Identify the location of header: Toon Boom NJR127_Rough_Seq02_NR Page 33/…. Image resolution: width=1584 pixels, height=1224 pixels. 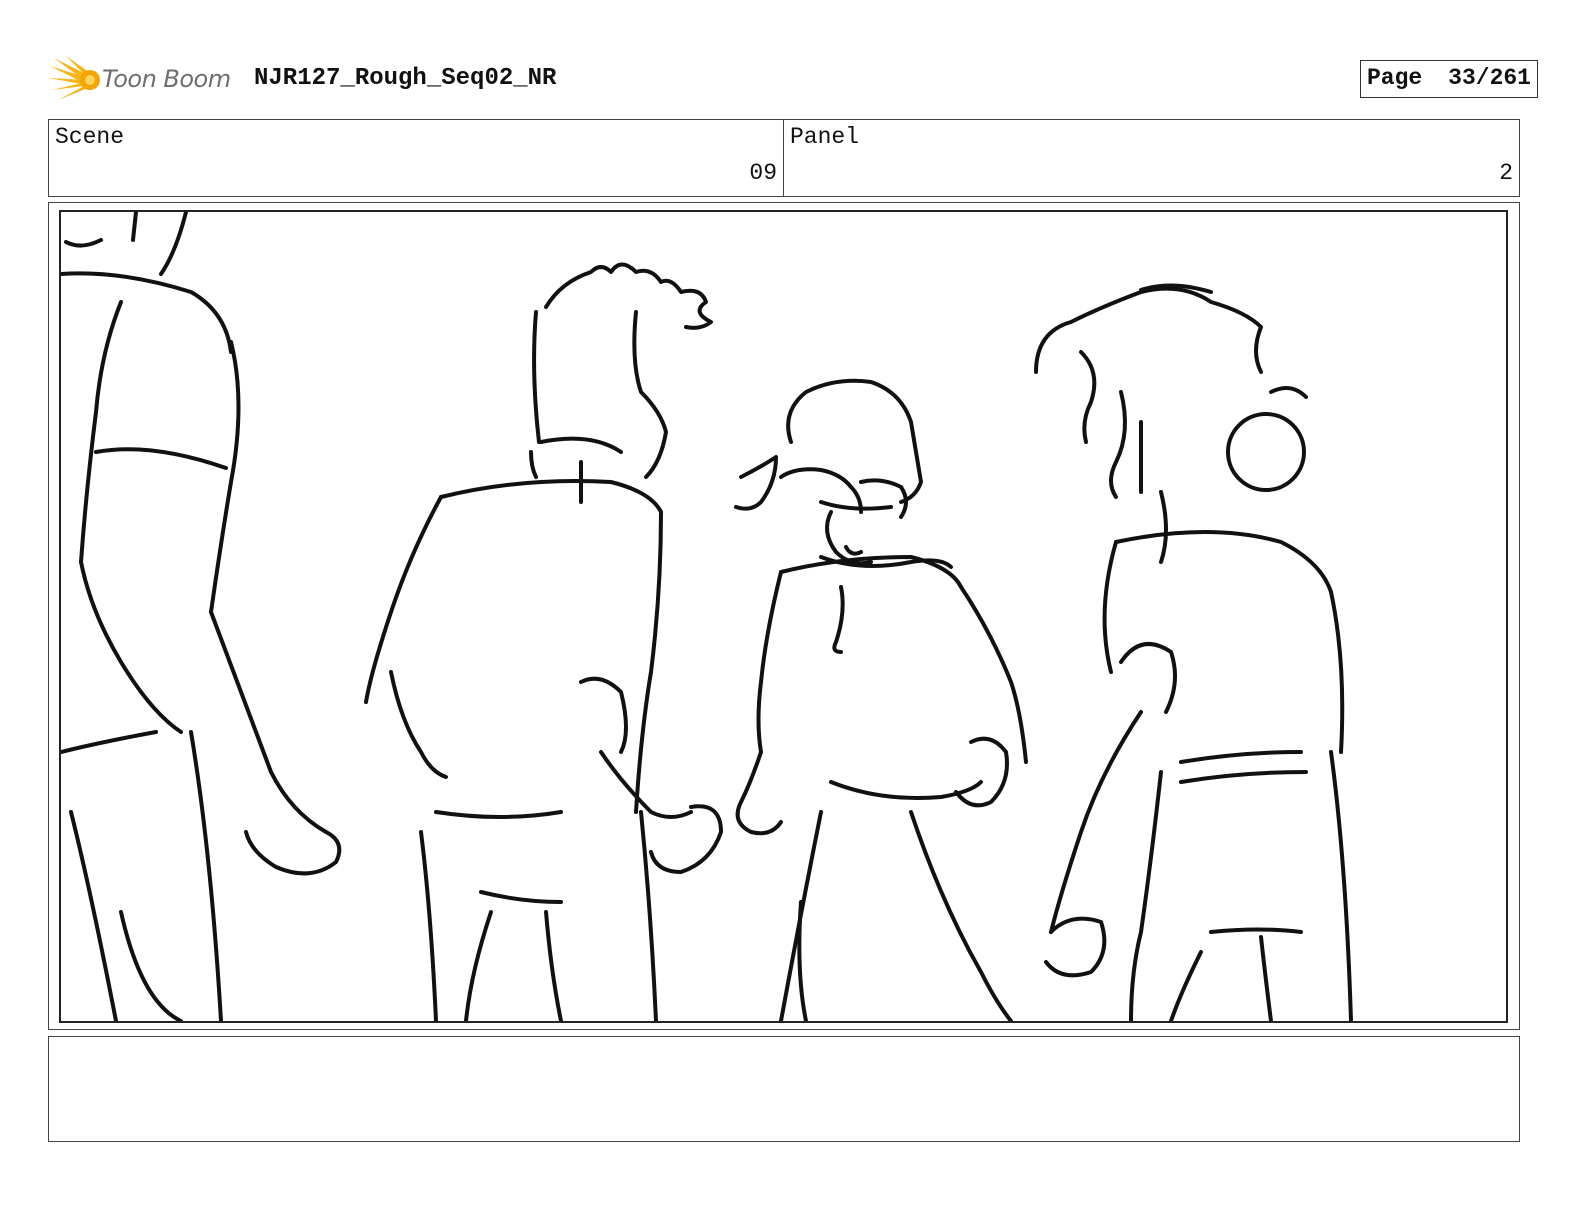
(793, 80).